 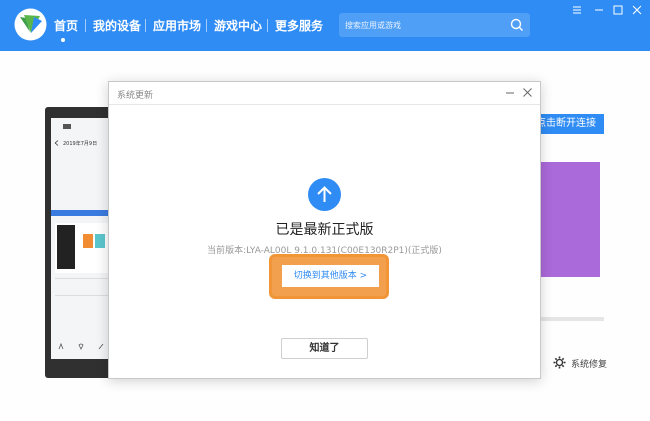 I want to click on dialog-title: 系统更新, so click(x=135, y=96).